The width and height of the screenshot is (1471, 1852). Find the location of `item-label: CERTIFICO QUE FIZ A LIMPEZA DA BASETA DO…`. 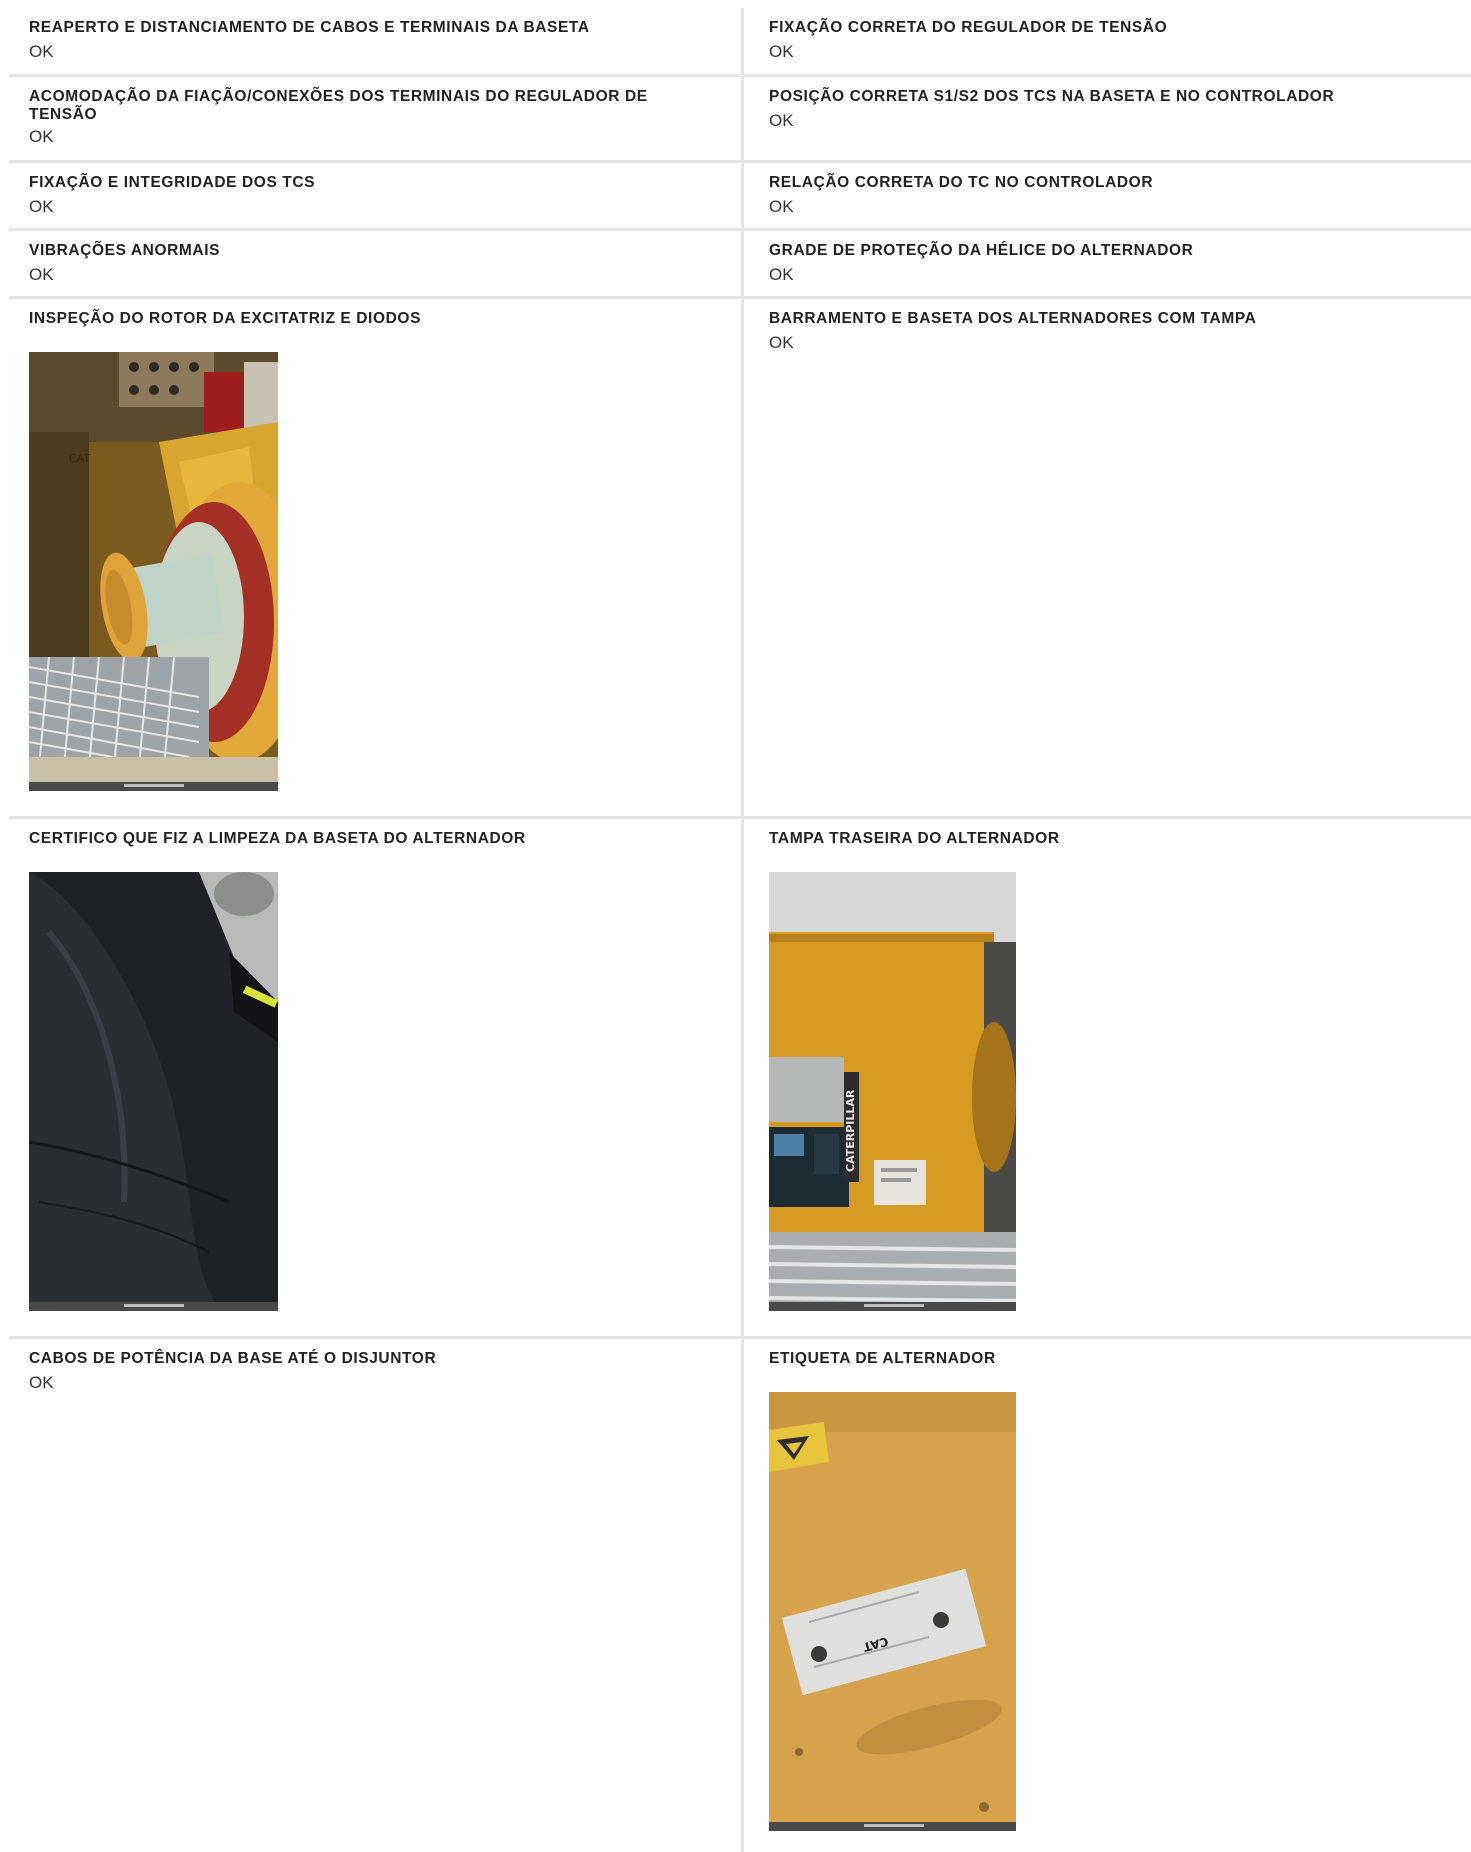

item-label: CERTIFICO QUE FIZ A LIMPEZA DA BASETA DO… is located at coordinates (277, 838).